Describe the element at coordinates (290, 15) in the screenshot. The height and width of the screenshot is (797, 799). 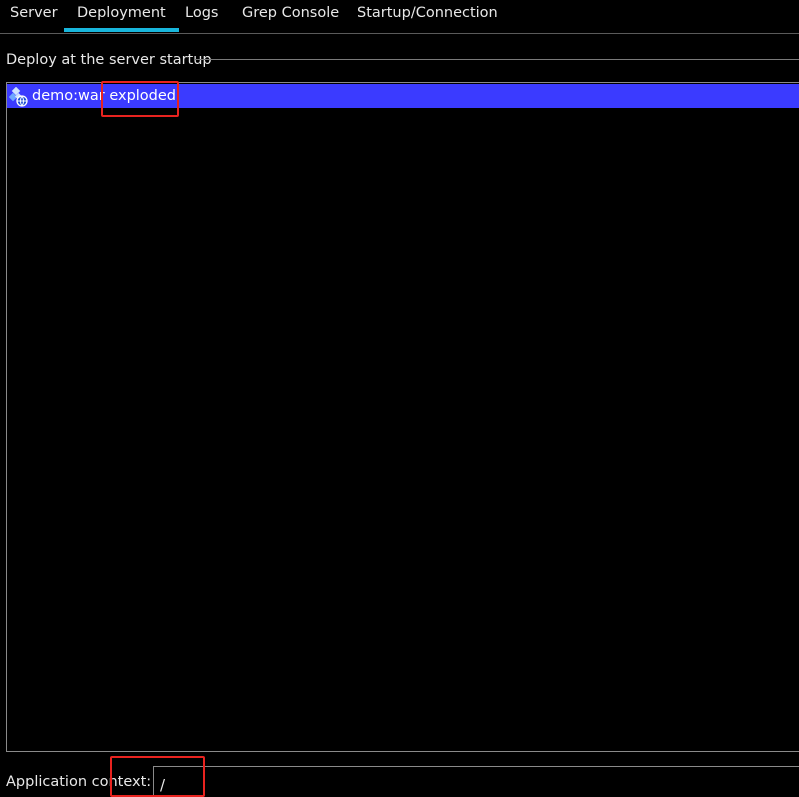
I see `tab-grep-console: Grep Console` at that location.